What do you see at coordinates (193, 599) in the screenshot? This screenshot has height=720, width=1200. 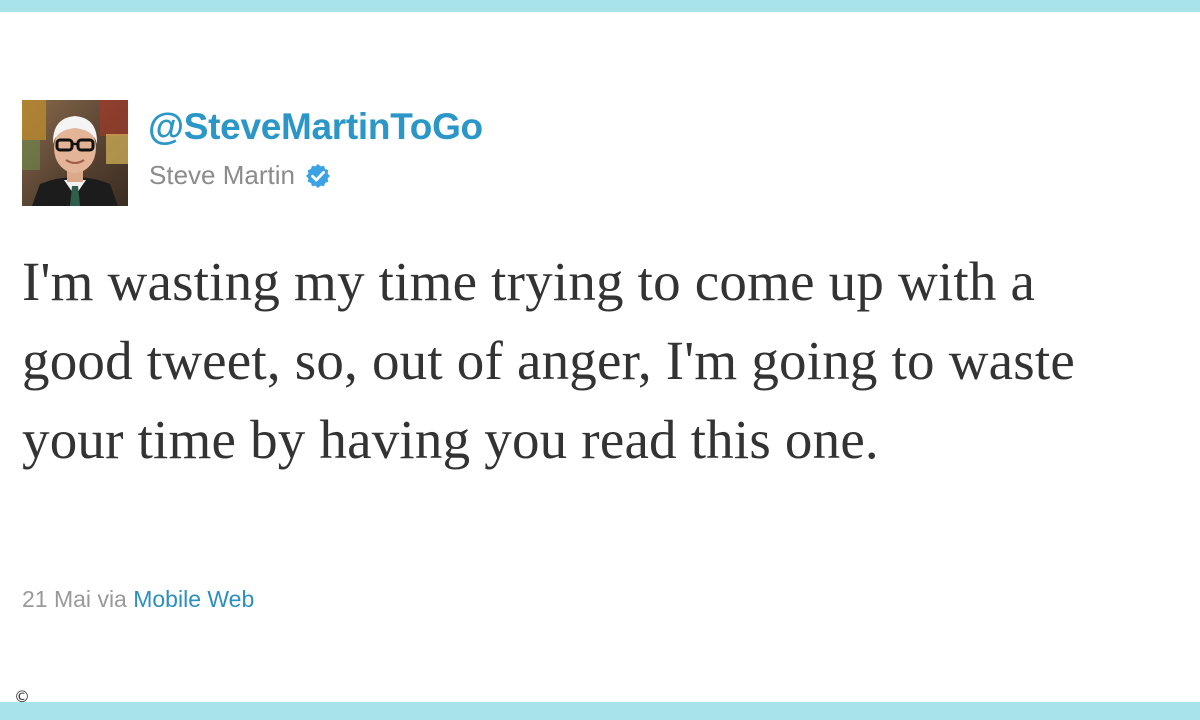 I see `source-link: Mobile Web` at bounding box center [193, 599].